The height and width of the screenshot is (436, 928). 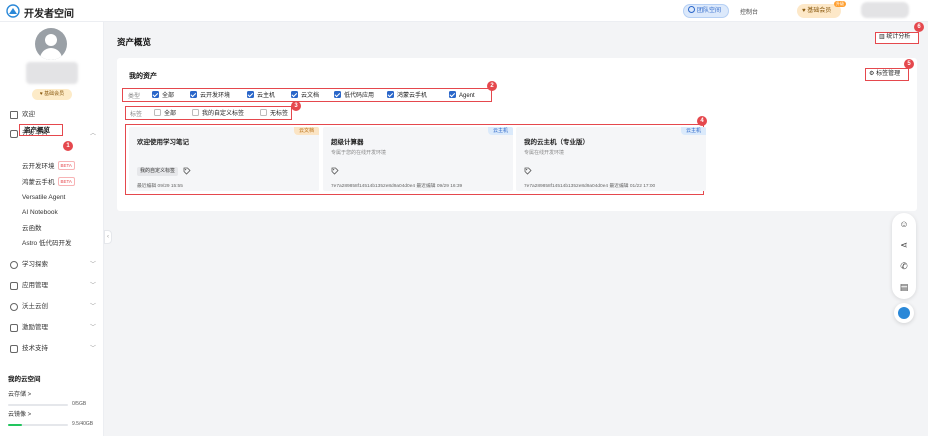 What do you see at coordinates (407, 95) in the screenshot?
I see `type-option-harmony: 鸿蒙云手机` at bounding box center [407, 95].